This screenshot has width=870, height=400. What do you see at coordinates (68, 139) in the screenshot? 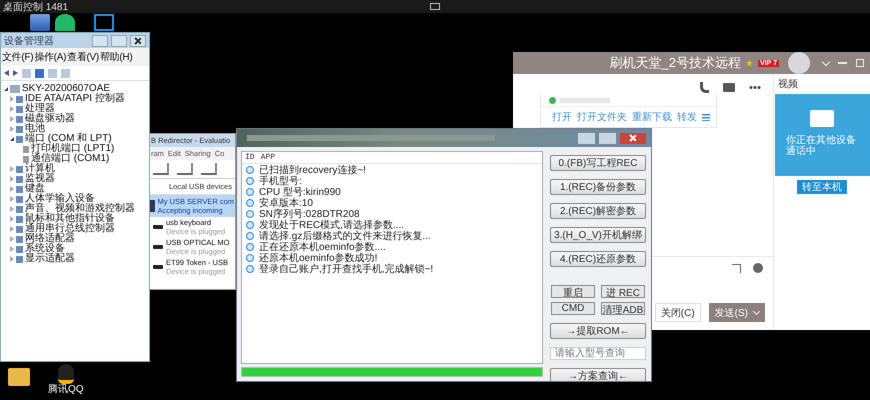
I see `tree-item: 端口 (COM 和 LPT)` at bounding box center [68, 139].